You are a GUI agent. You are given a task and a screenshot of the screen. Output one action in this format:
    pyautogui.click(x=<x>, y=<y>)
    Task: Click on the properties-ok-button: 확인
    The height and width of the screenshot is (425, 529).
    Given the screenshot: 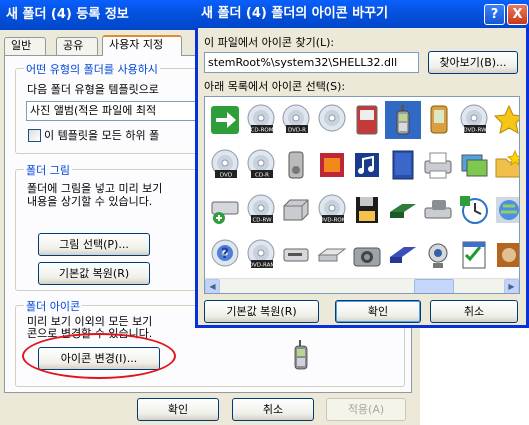 What is the action you would take?
    pyautogui.click(x=178, y=409)
    